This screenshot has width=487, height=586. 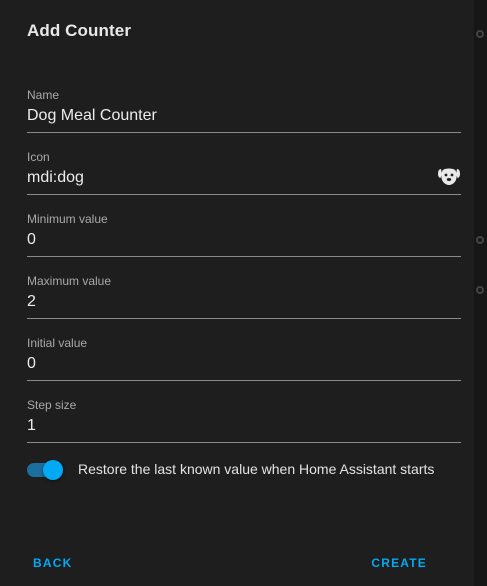 What do you see at coordinates (53, 470) in the screenshot?
I see `toggle-thumb` at bounding box center [53, 470].